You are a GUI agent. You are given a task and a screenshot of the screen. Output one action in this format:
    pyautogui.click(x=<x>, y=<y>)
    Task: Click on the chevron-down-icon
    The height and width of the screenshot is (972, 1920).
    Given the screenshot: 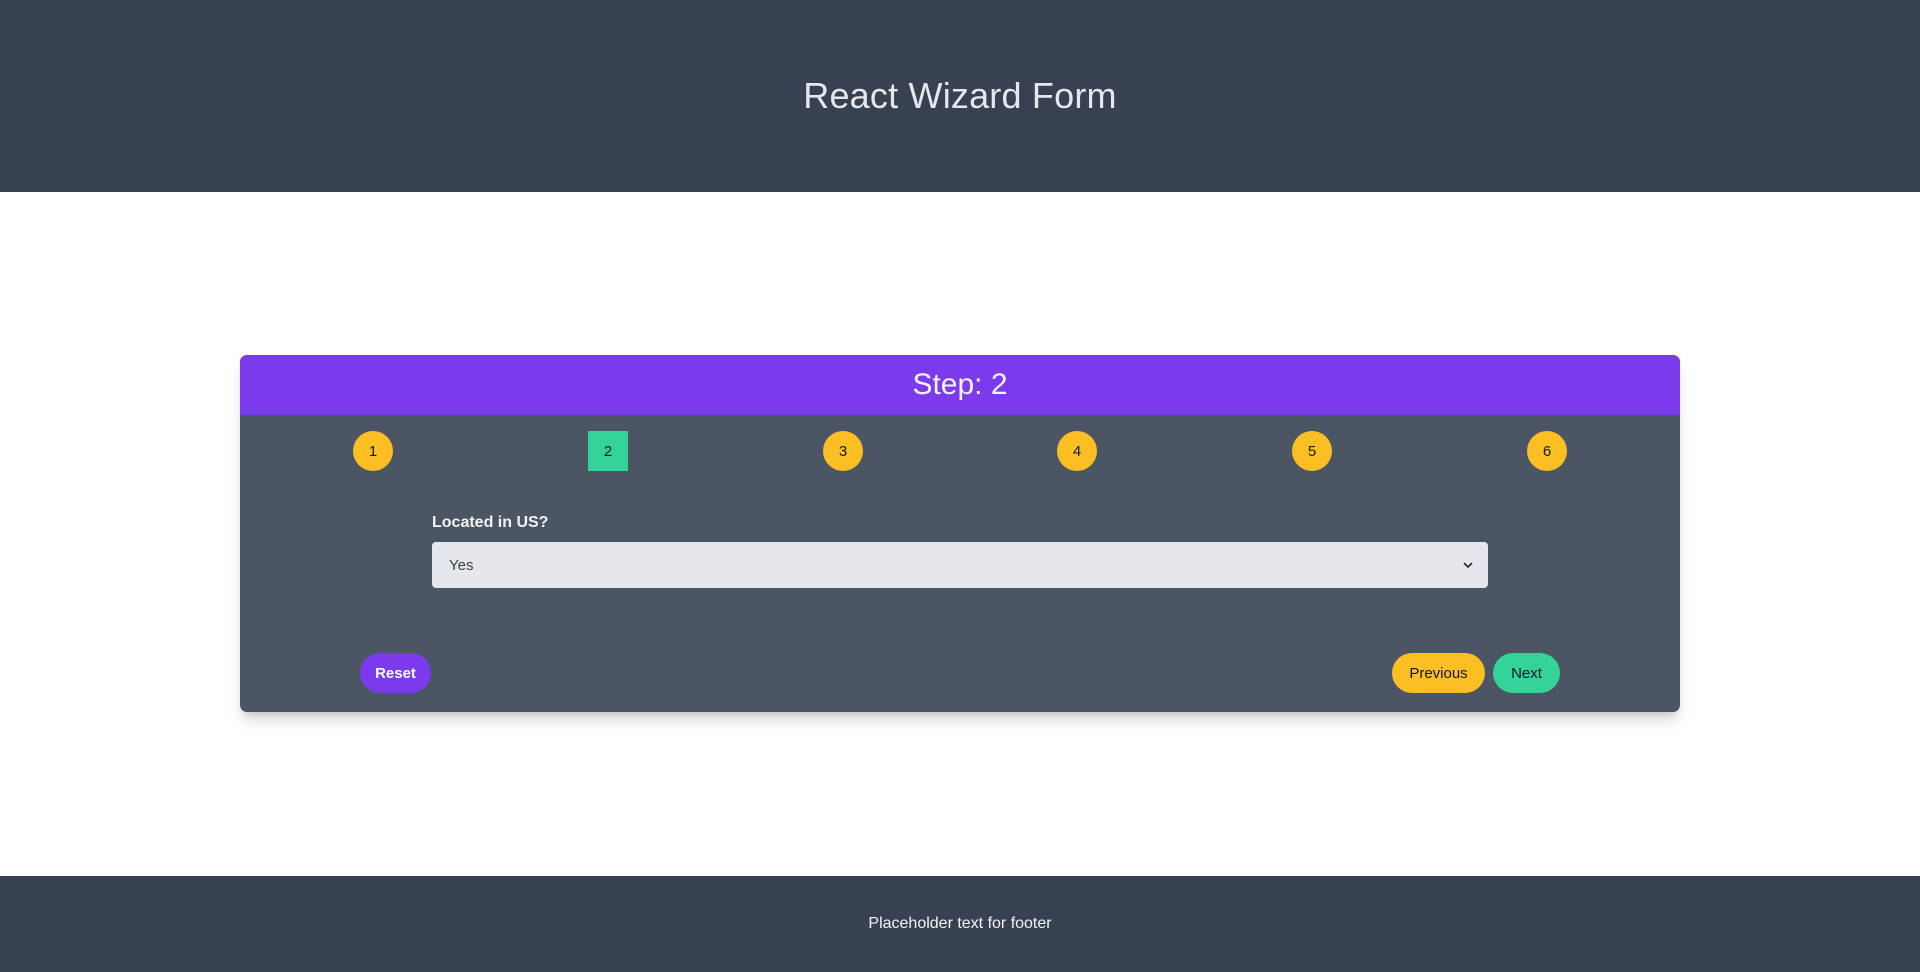 What is the action you would take?
    pyautogui.click(x=1468, y=565)
    